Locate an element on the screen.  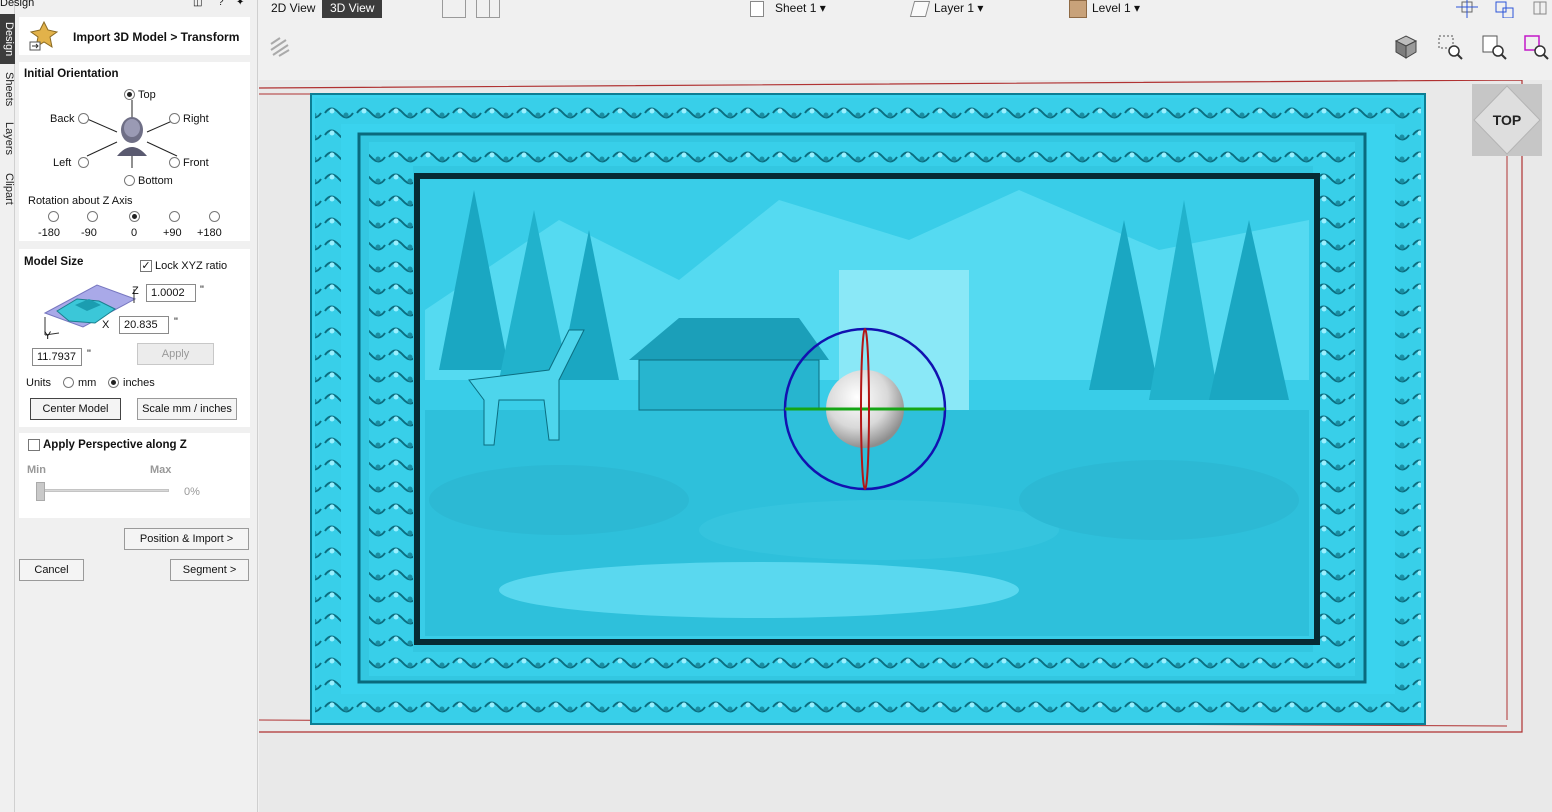
units-label: Units is located at coordinates (39, 383).